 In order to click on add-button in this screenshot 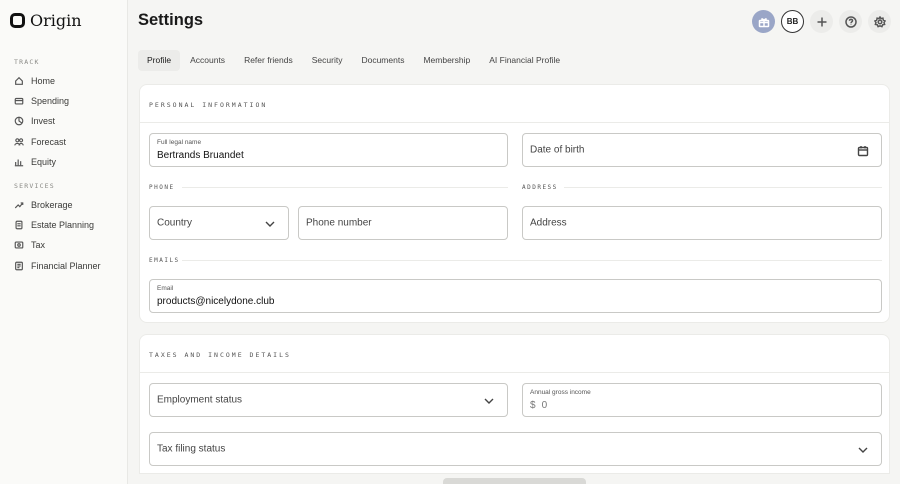, I will do `click(821, 21)`.